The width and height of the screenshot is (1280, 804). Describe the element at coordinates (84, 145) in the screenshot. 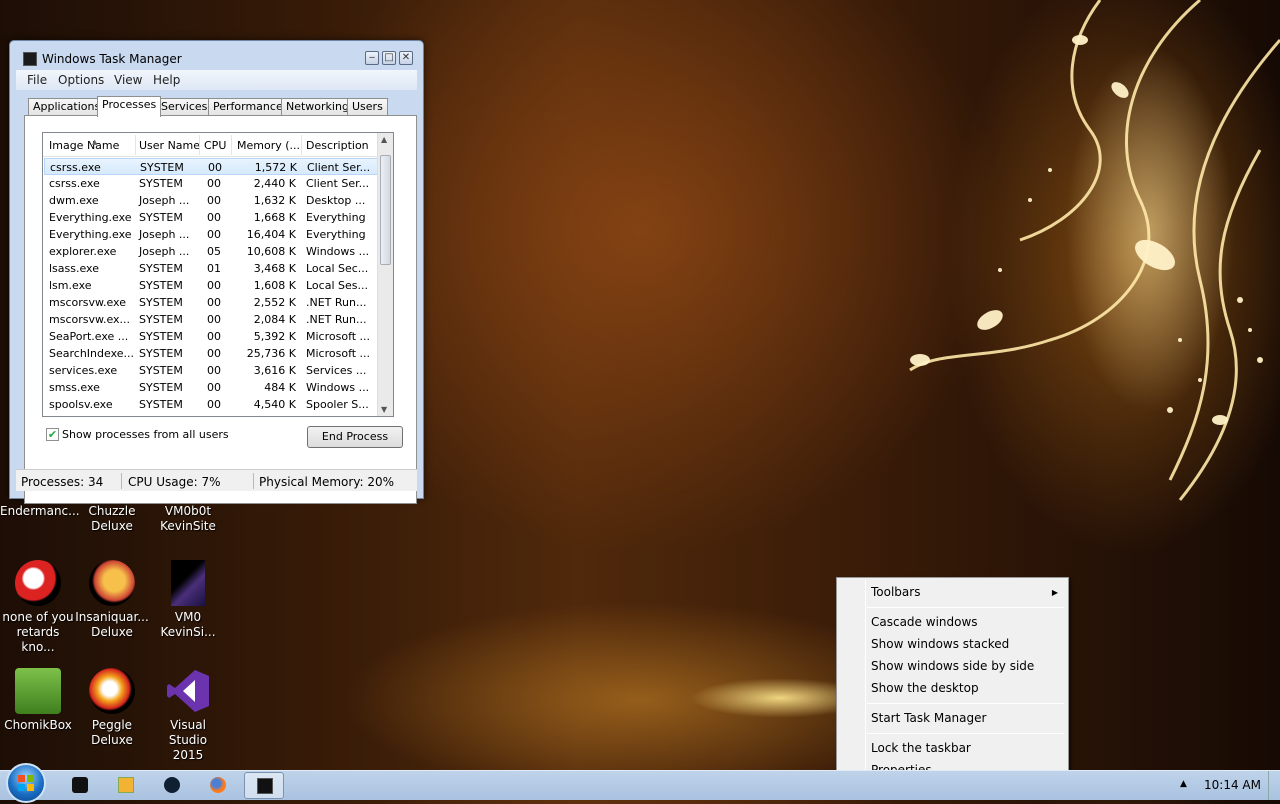

I see `column-image-name: ▲ Image Name` at that location.